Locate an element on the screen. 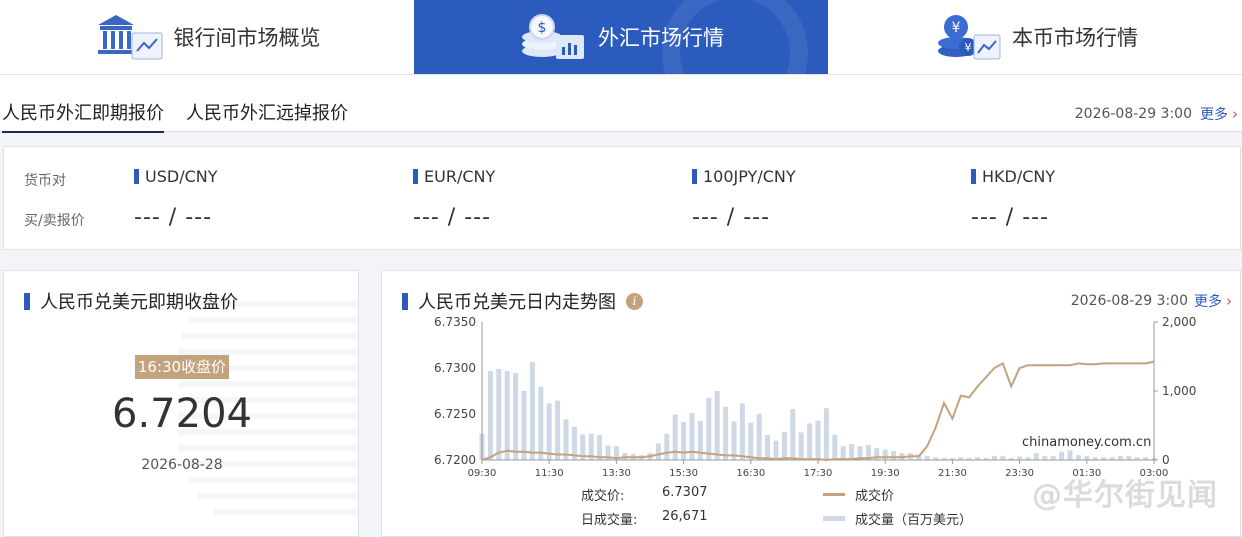  legend-volume-swatch is located at coordinates (834, 518).